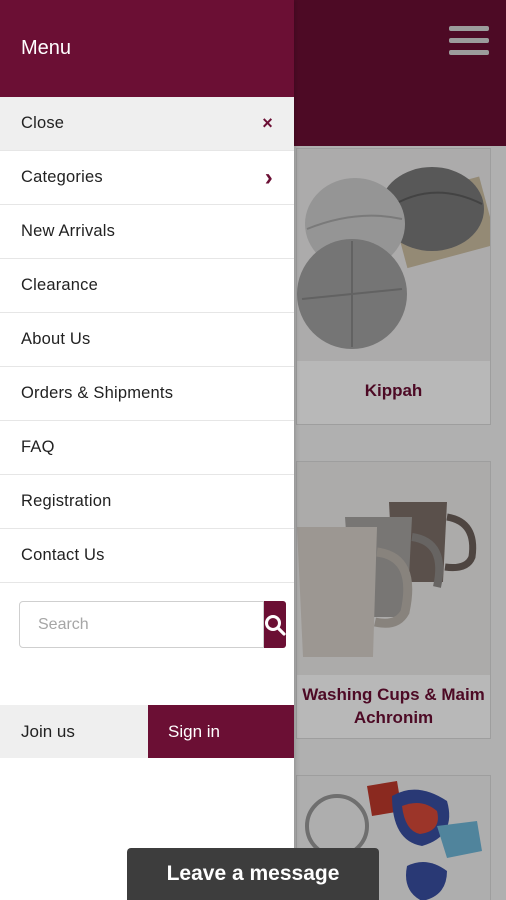 The height and width of the screenshot is (900, 506). What do you see at coordinates (221, 731) in the screenshot?
I see `sign-in-button: Sign in` at bounding box center [221, 731].